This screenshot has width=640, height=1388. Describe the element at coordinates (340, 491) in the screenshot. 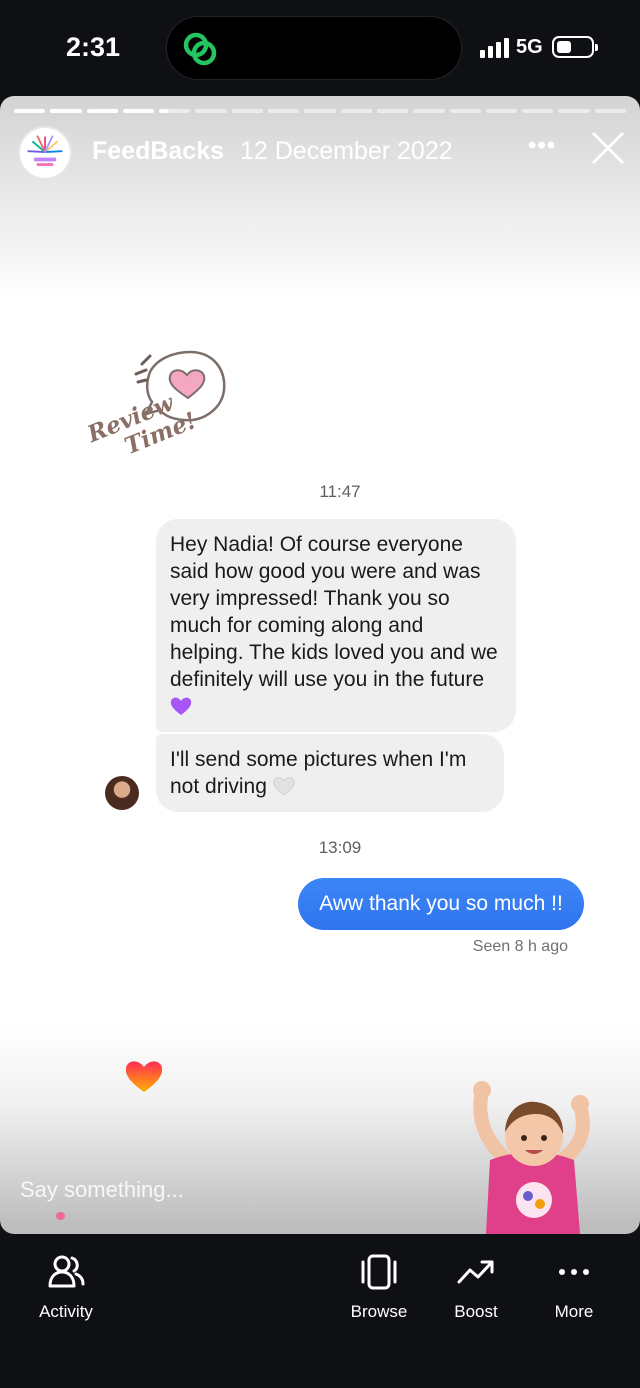

I see `chat-timestamp: 11:47` at that location.